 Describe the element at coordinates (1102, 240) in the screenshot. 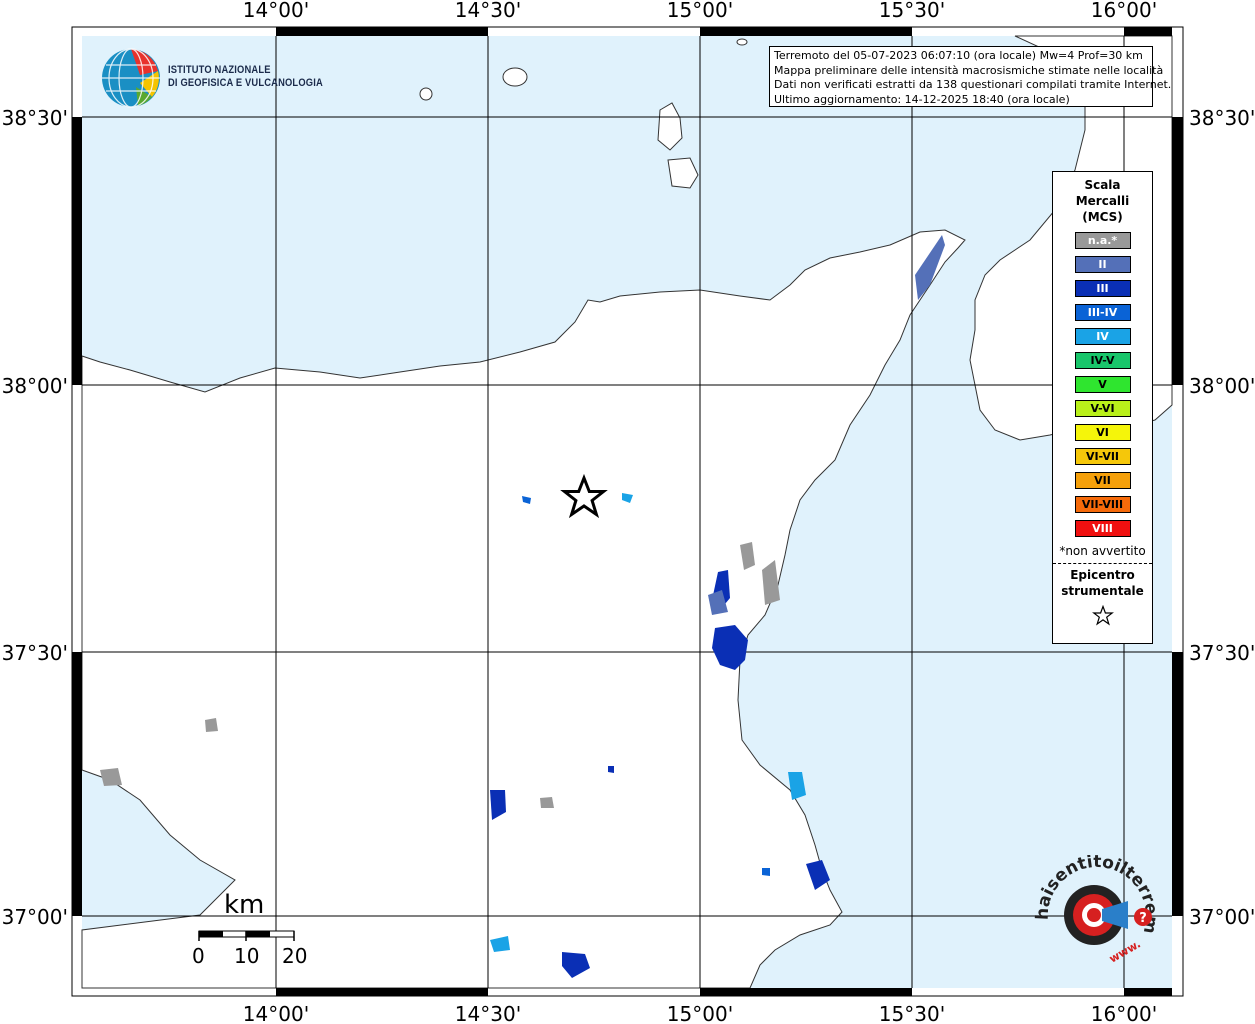

I see `legend-item: n.a.*` at that location.